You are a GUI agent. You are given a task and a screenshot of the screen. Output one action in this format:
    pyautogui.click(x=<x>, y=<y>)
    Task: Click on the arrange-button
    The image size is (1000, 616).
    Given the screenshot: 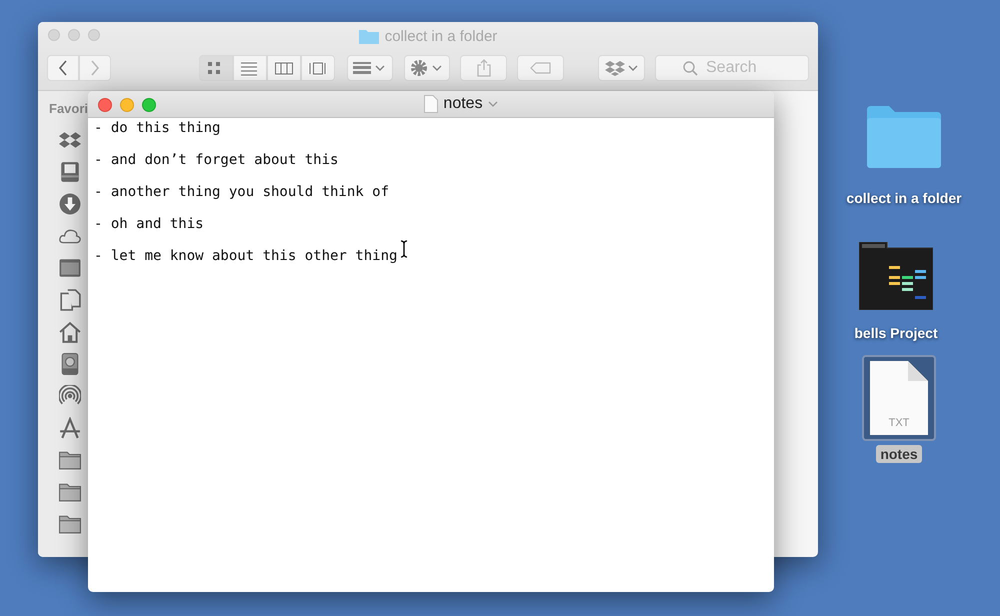 What is the action you would take?
    pyautogui.click(x=370, y=68)
    